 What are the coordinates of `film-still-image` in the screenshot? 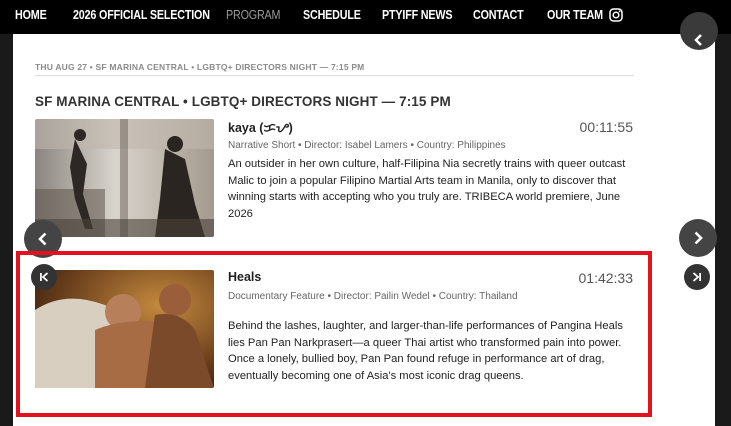 It's located at (124, 178).